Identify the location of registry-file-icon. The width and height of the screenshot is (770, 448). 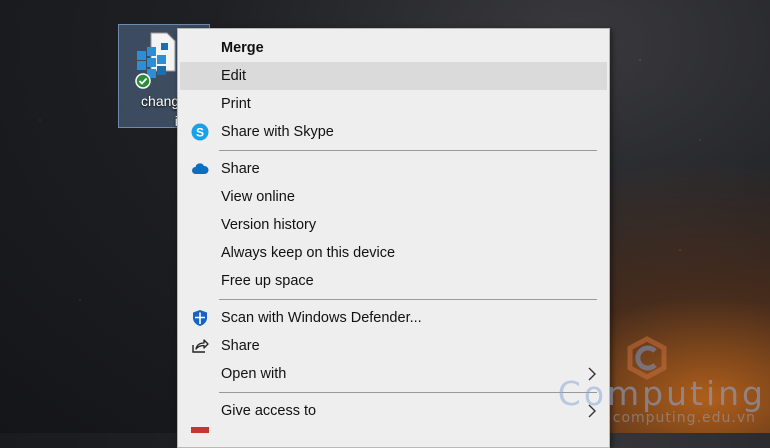
(155, 60).